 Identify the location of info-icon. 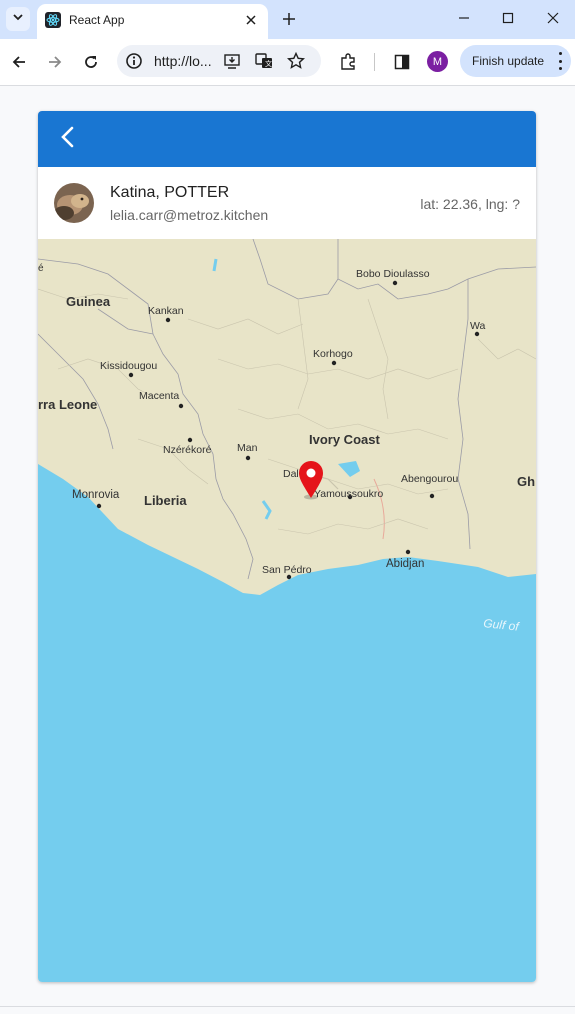
(134, 63).